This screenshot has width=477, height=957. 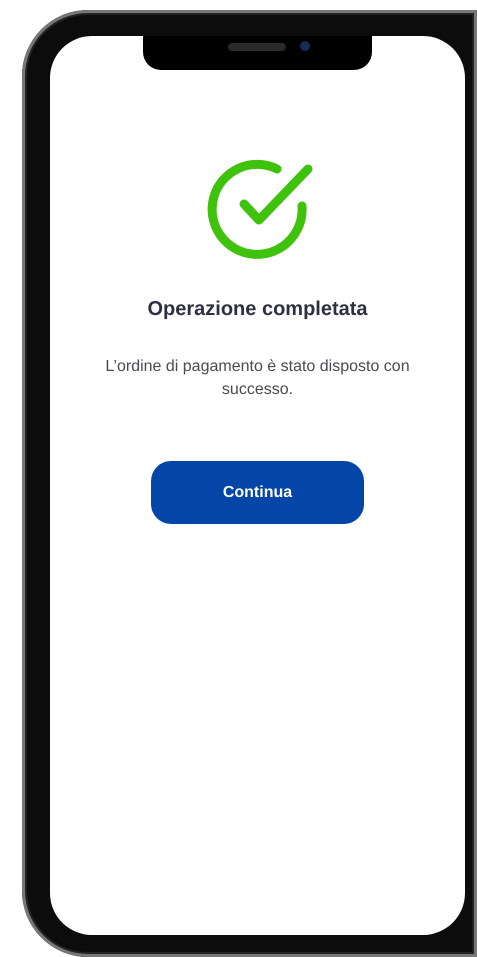 I want to click on success-title: Operazione completata, so click(x=257, y=309).